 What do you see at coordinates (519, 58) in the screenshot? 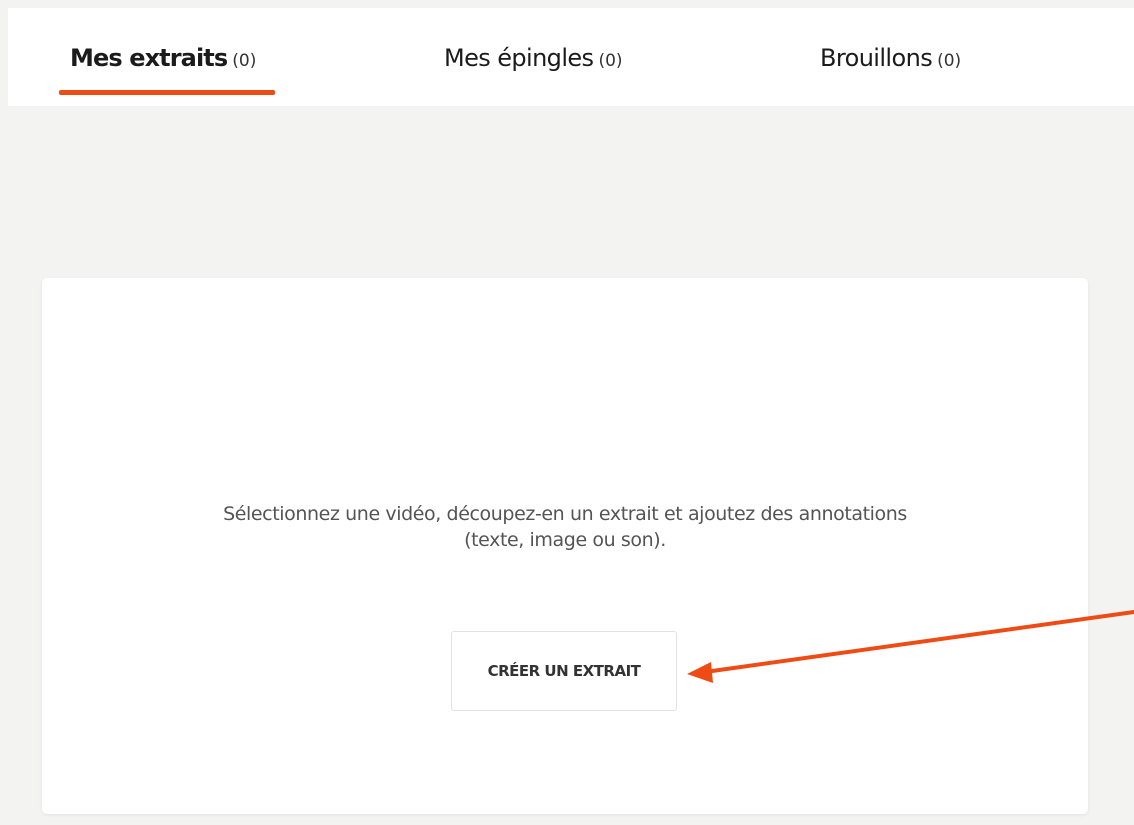
I see `tab-label: Mes épingles` at bounding box center [519, 58].